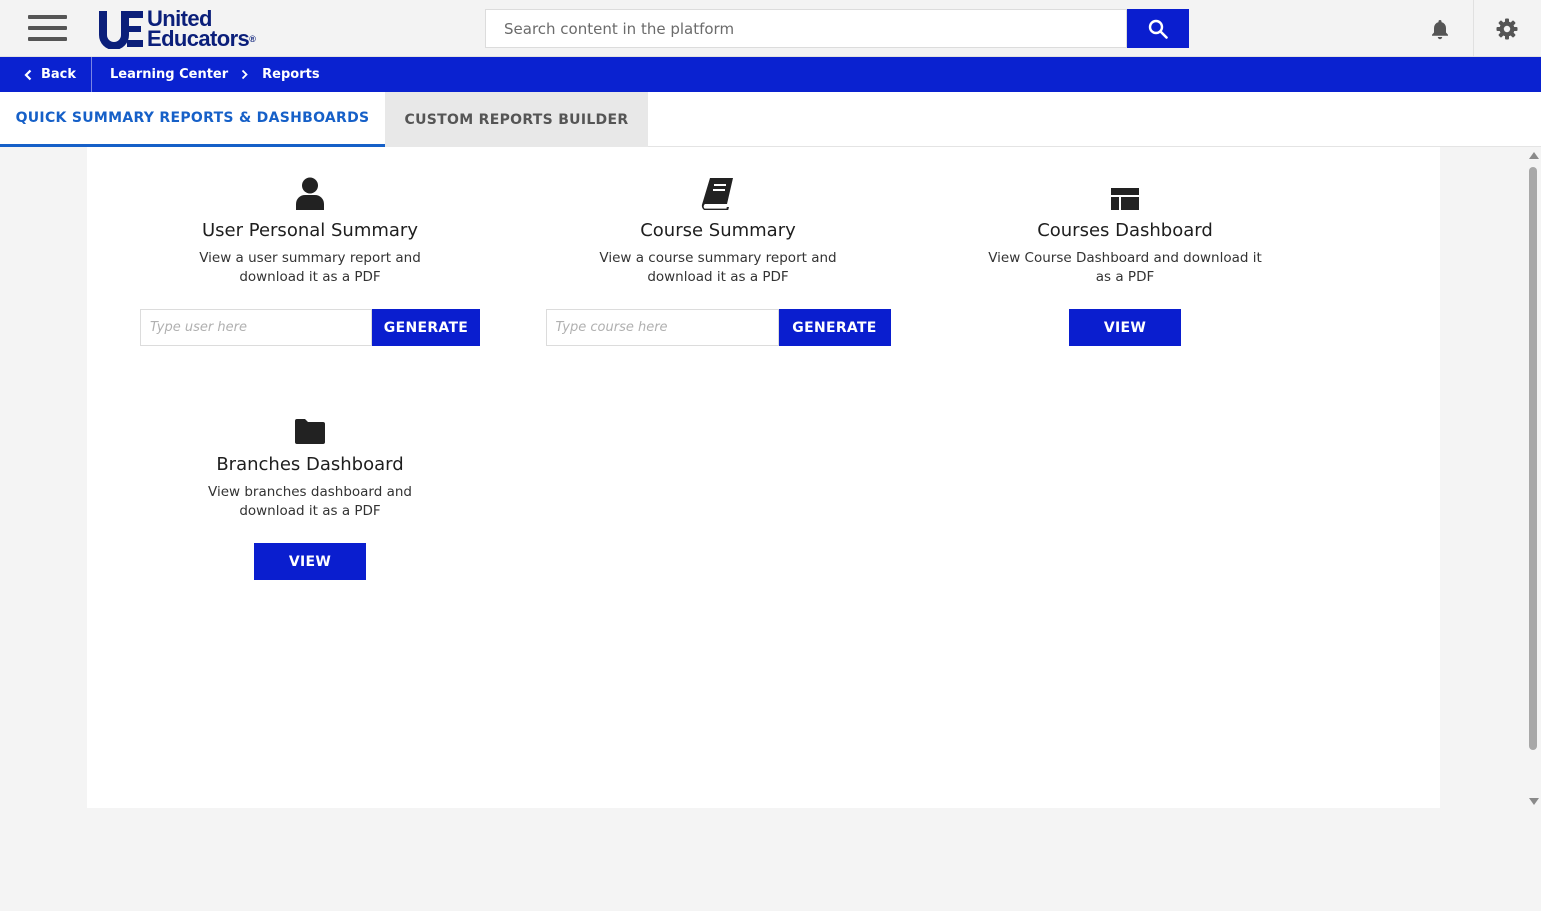  Describe the element at coordinates (1125, 230) in the screenshot. I see `courses-dashboard-title: Courses Dashboard` at that location.